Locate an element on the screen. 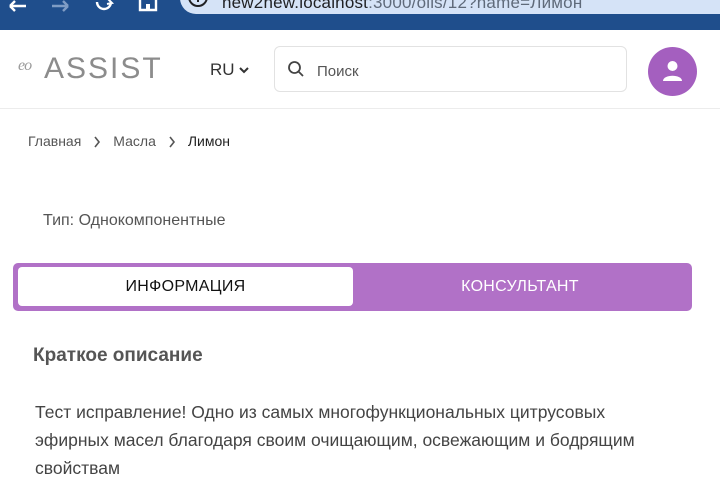 This screenshot has height=482, width=720. avatar-button is located at coordinates (672, 71).